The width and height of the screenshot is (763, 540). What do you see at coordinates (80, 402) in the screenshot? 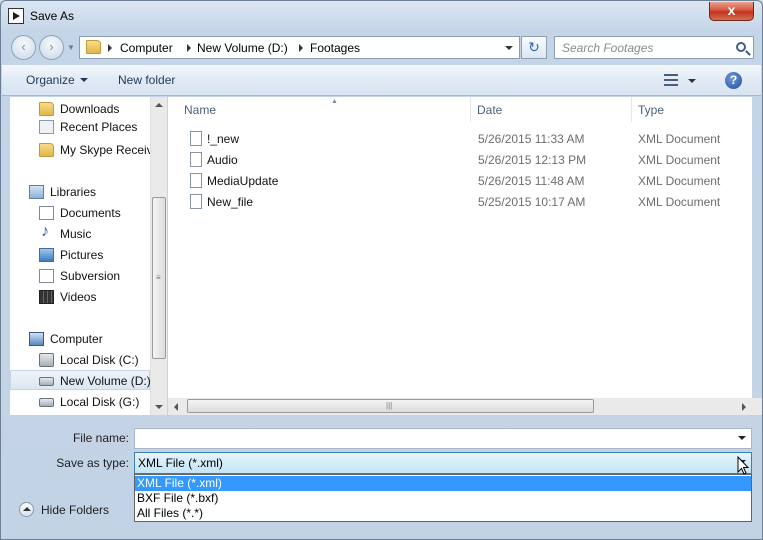
I see `sidebar-item-local-disk-g: Local Disk (G:)` at bounding box center [80, 402].